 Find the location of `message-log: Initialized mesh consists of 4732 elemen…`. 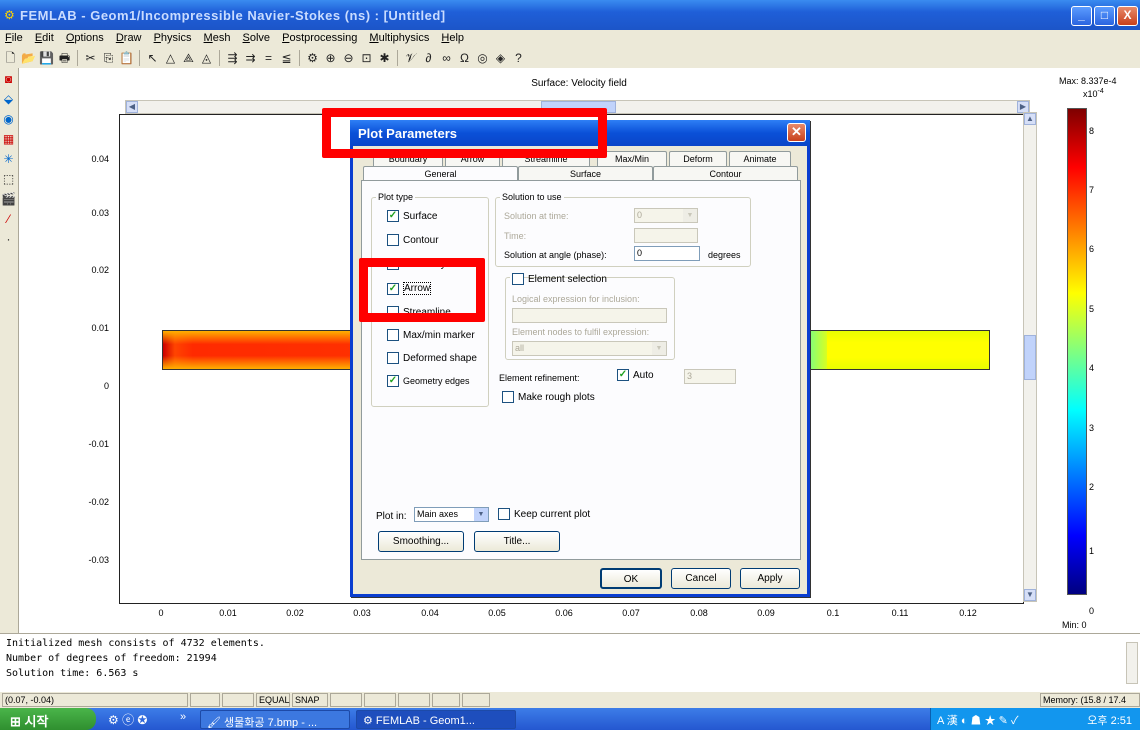

message-log: Initialized mesh consists of 4732 elemen… is located at coordinates (570, 662).